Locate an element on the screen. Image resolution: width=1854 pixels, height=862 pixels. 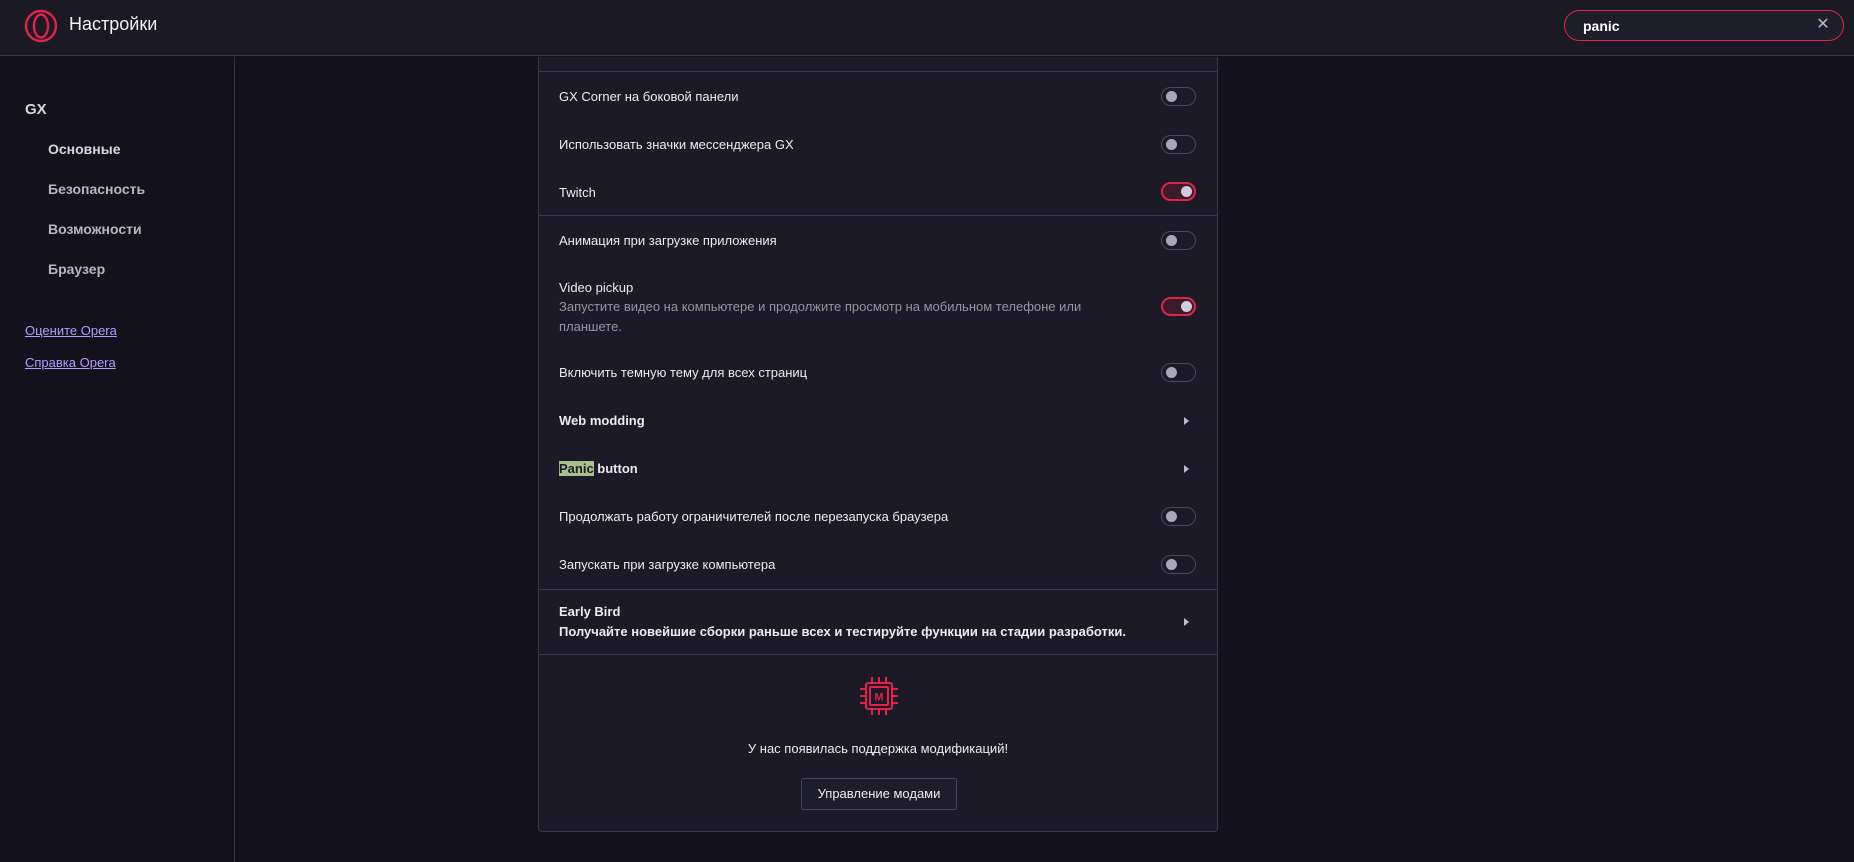
search-box: ✕ is located at coordinates (1704, 25).